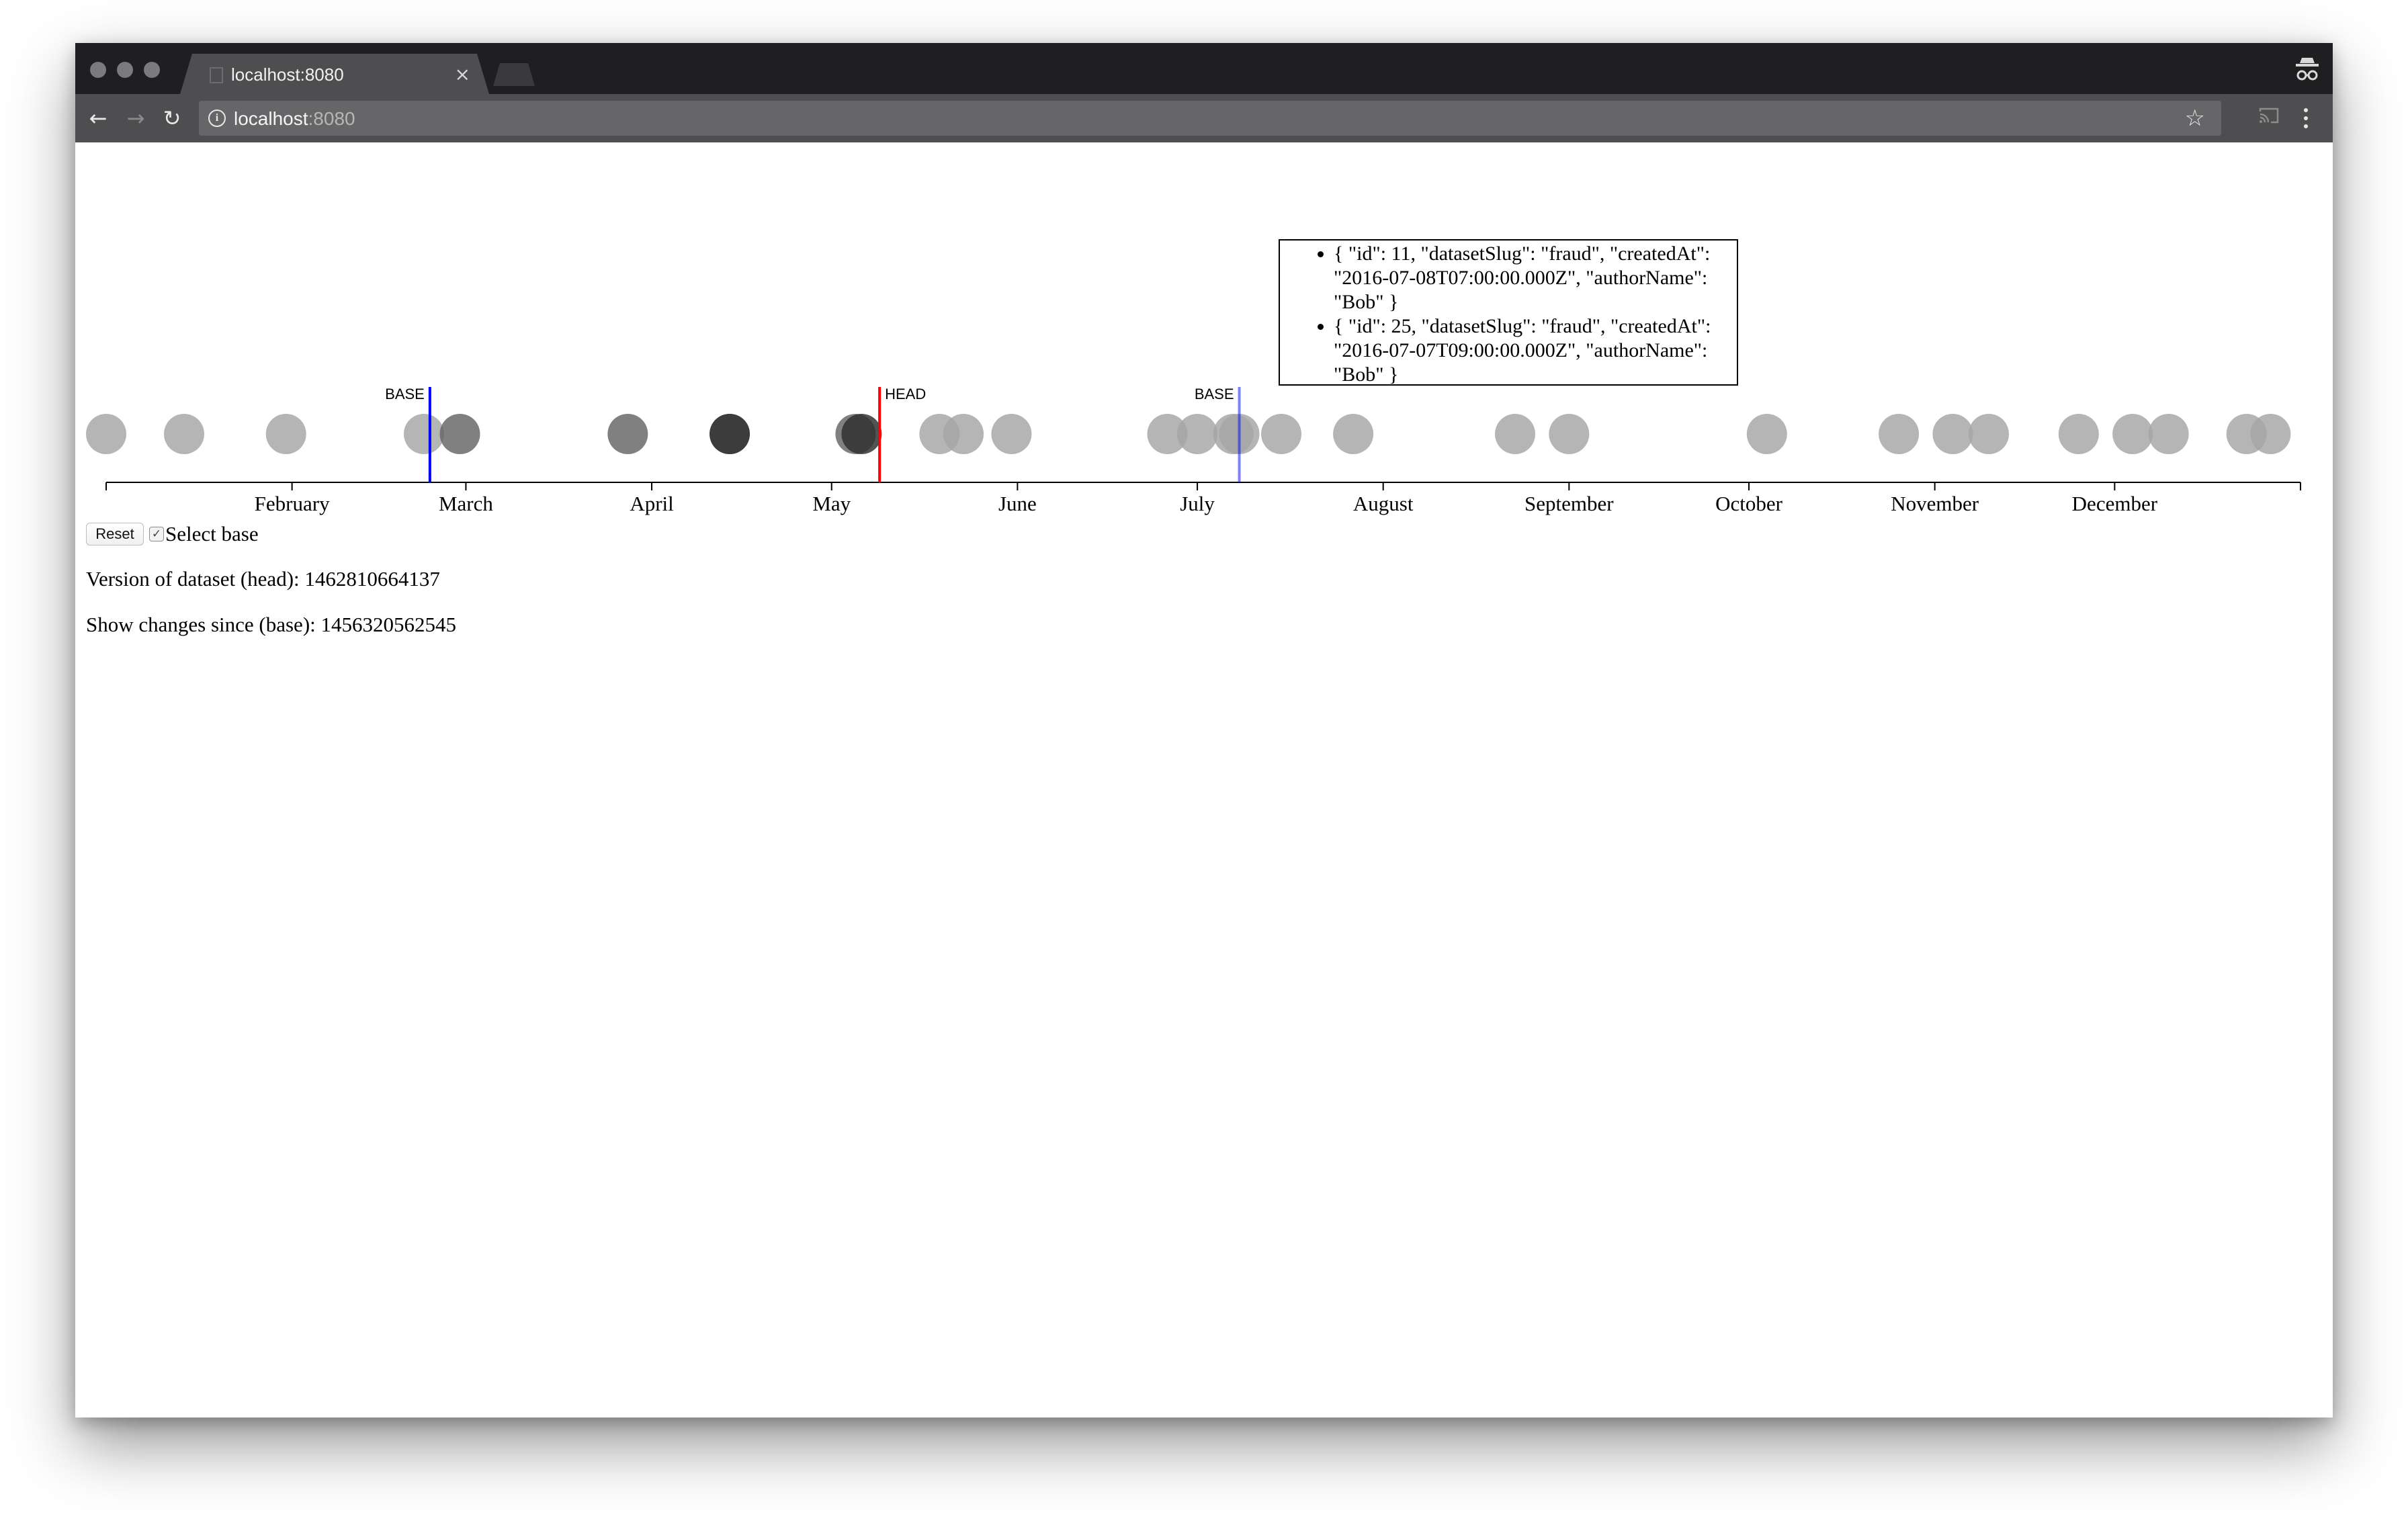 The height and width of the screenshot is (1525, 2408). I want to click on x-axis-label-september: September, so click(1569, 503).